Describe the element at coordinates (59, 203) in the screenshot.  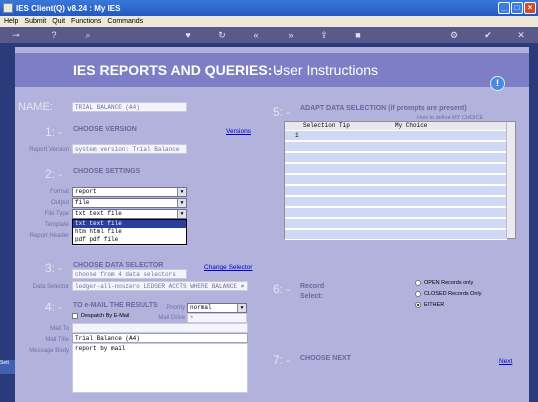
I see `output-label: Output` at that location.